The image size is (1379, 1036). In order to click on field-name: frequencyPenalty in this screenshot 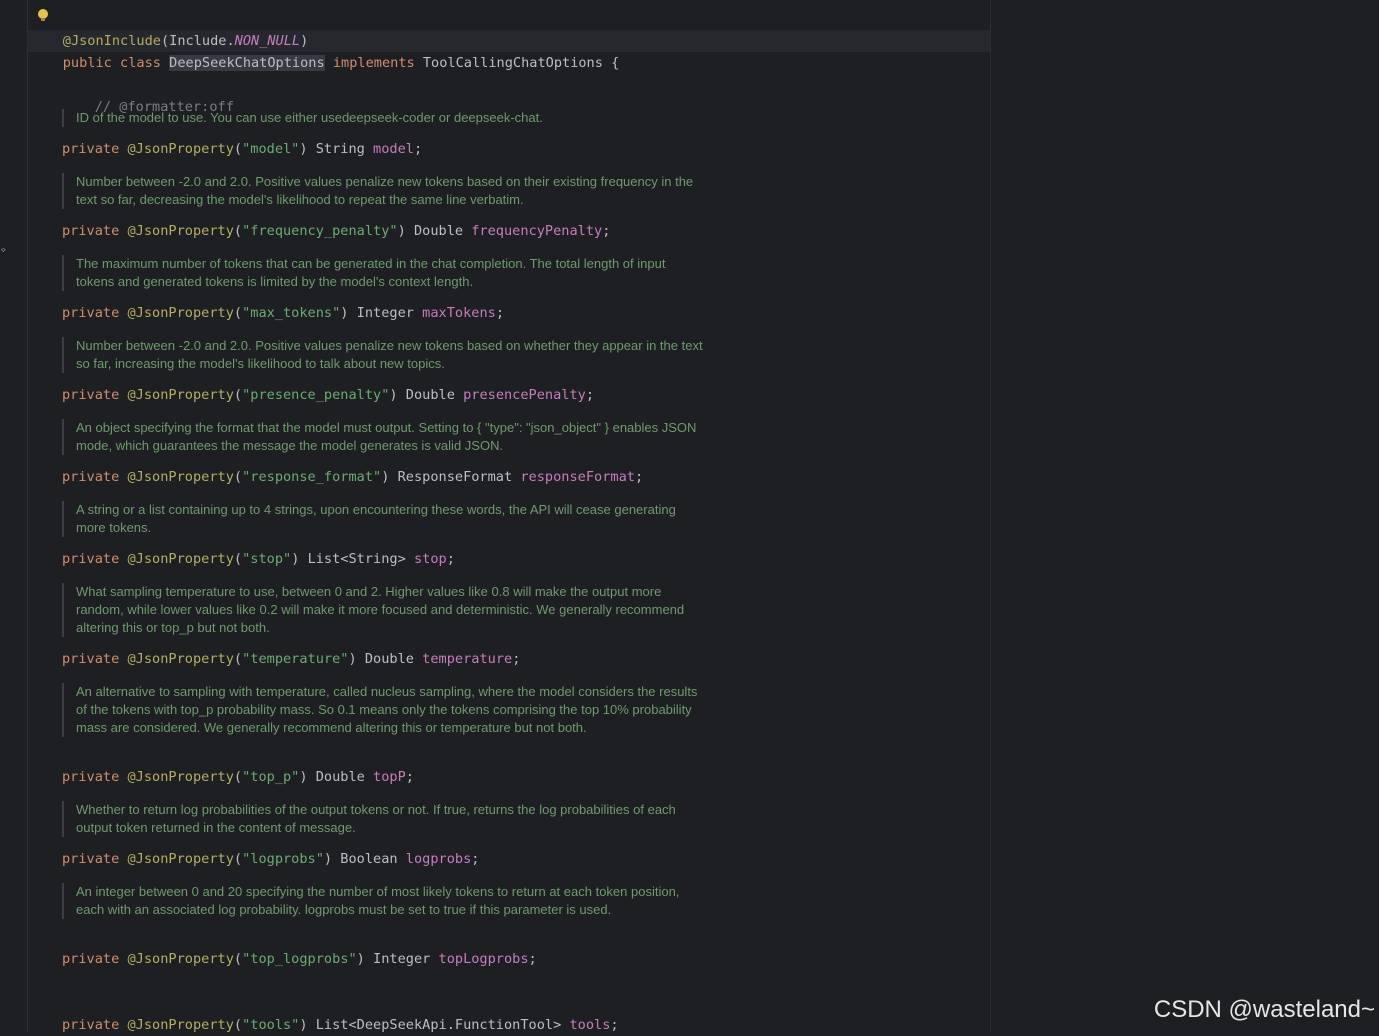, I will do `click(537, 231)`.